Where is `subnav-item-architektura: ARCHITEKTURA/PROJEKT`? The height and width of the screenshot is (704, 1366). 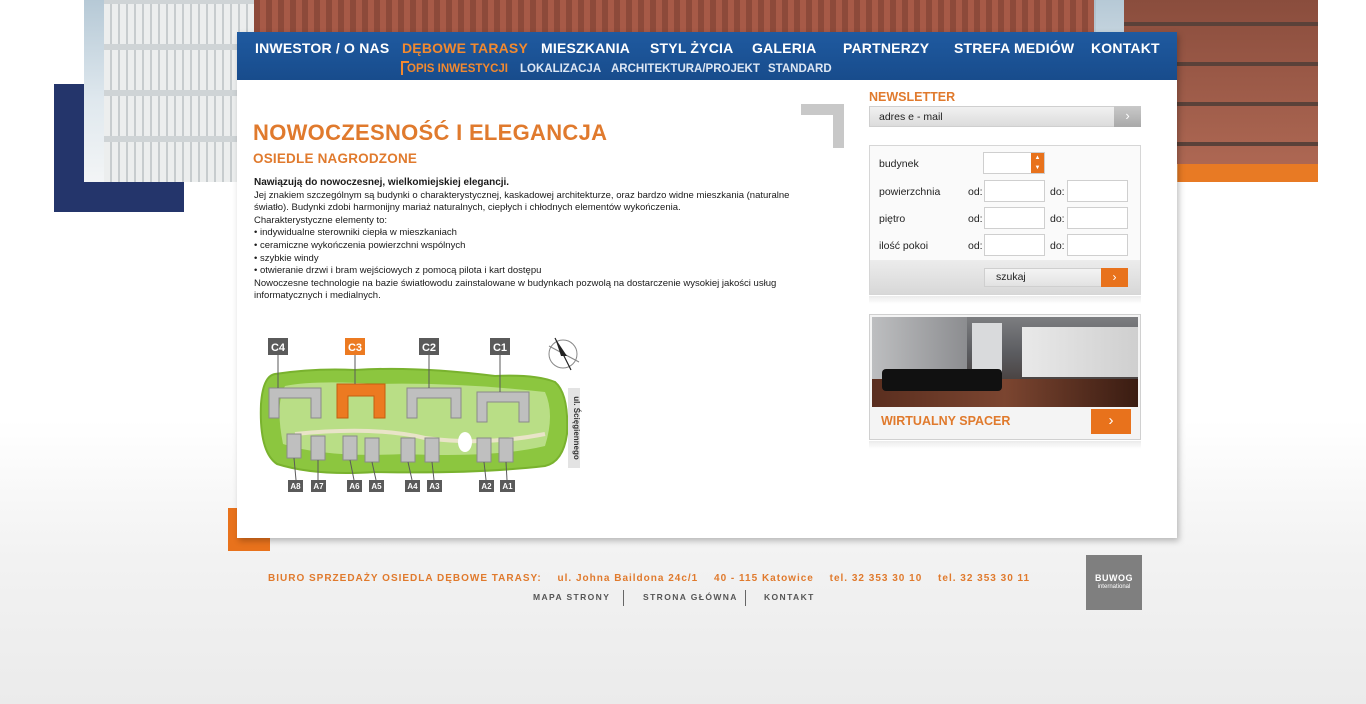
subnav-item-architektura: ARCHITEKTURA/PROJEKT is located at coordinates (685, 69).